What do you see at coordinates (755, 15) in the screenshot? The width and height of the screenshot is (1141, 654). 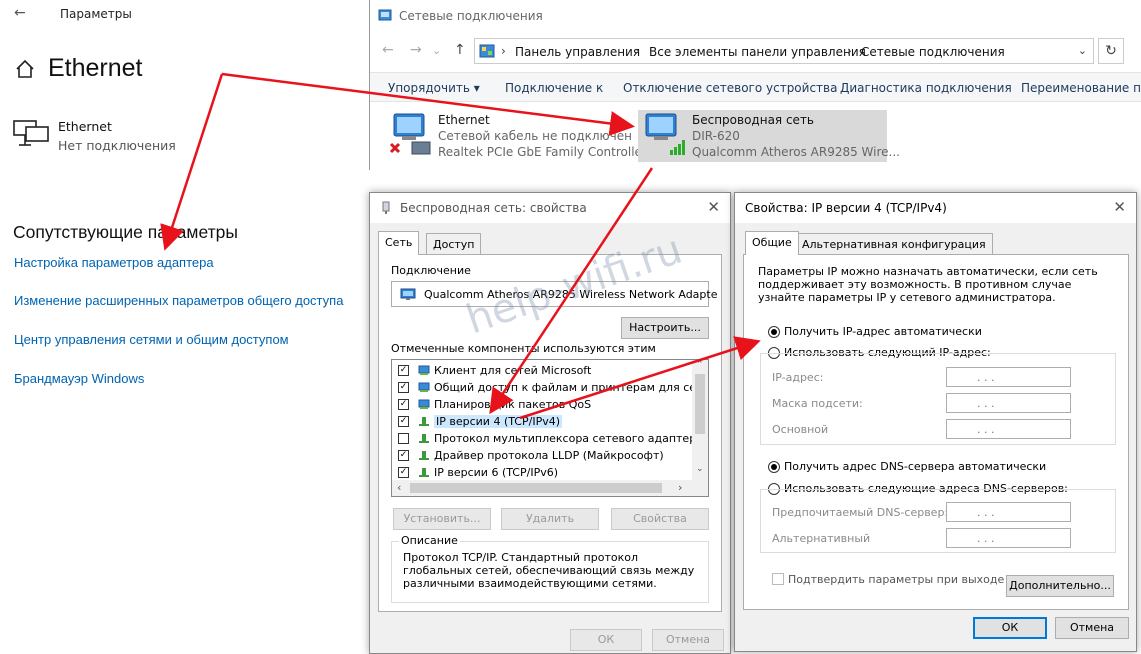 I see `netconn-titlebar: Сетевые подключения` at bounding box center [755, 15].